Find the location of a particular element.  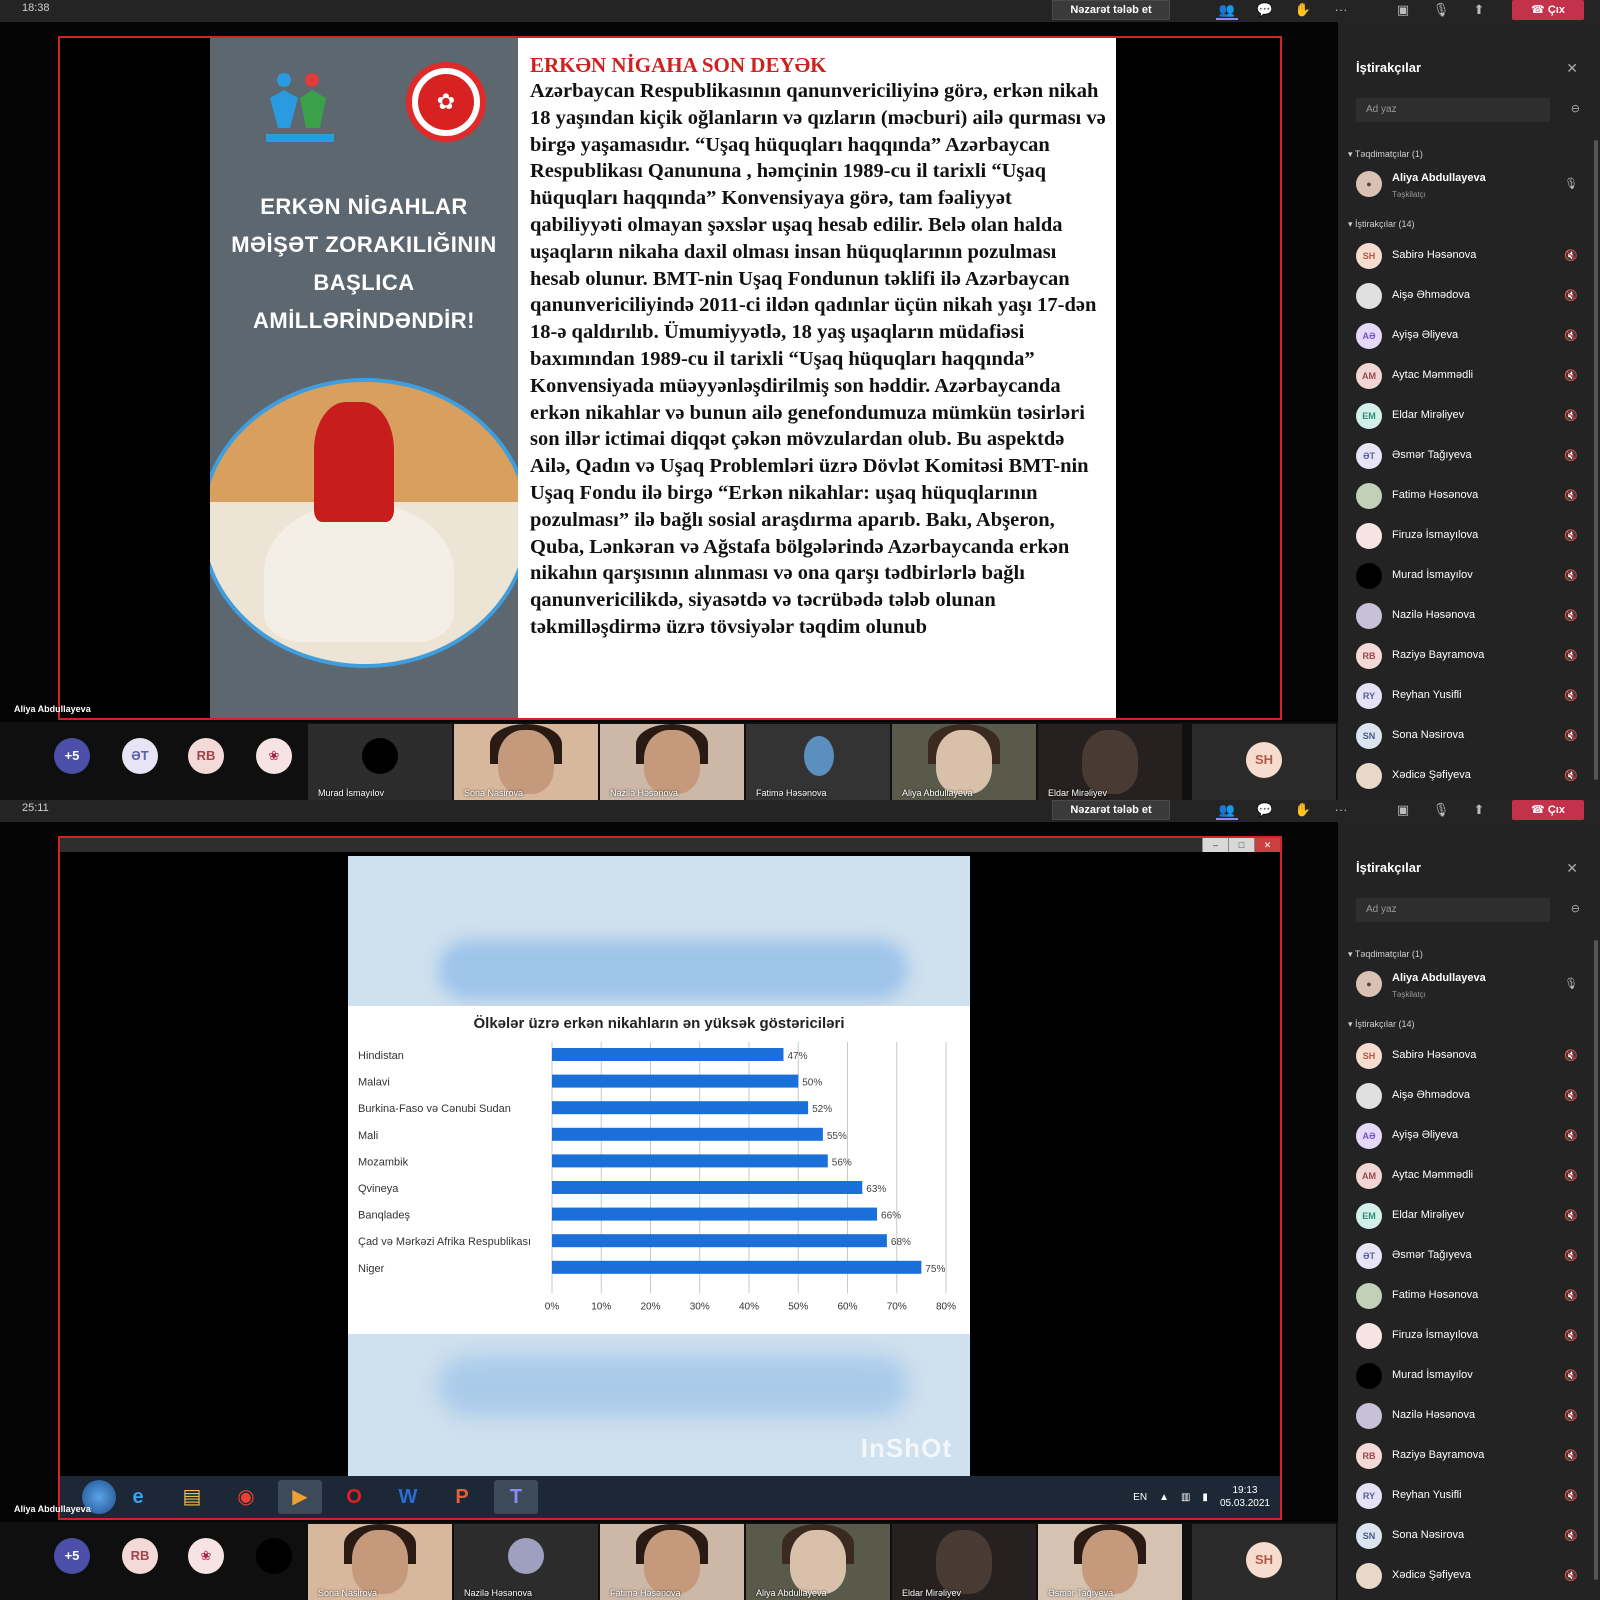

minimize-icon: – is located at coordinates (1215, 845).